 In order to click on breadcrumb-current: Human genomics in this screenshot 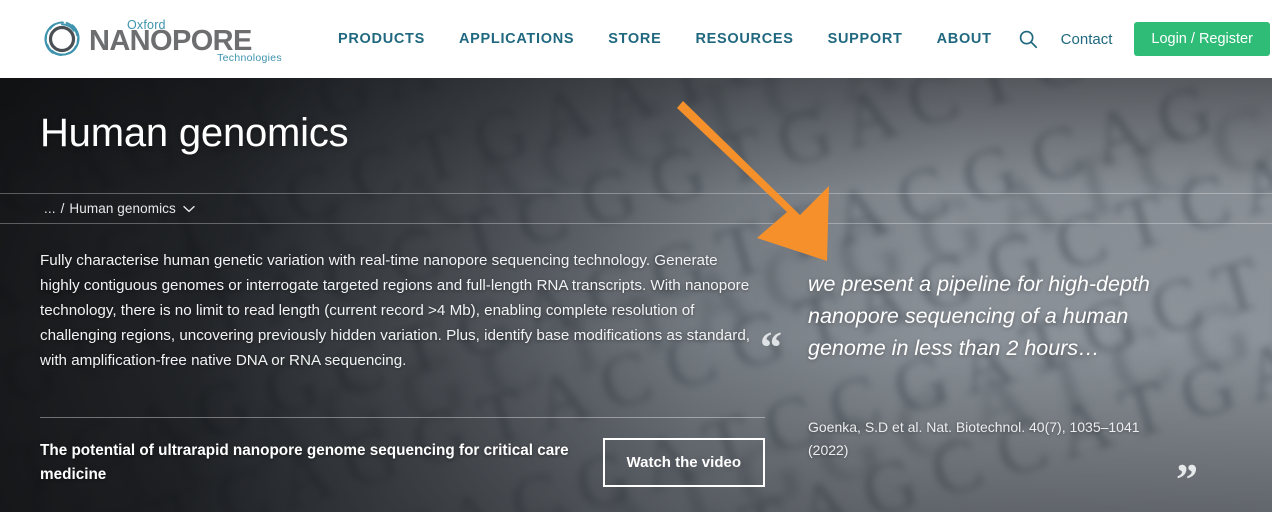, I will do `click(122, 208)`.